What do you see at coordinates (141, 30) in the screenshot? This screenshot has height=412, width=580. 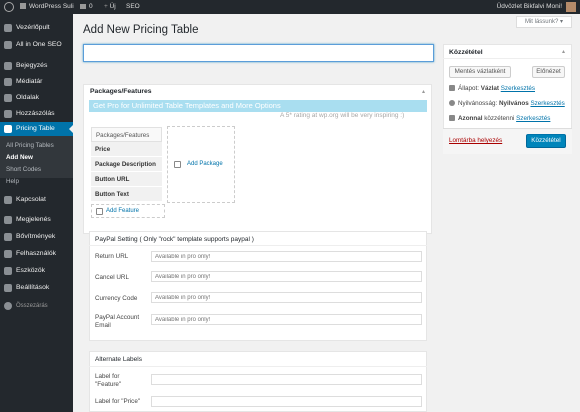 I see `page-title: Add New Pricing Table` at bounding box center [141, 30].